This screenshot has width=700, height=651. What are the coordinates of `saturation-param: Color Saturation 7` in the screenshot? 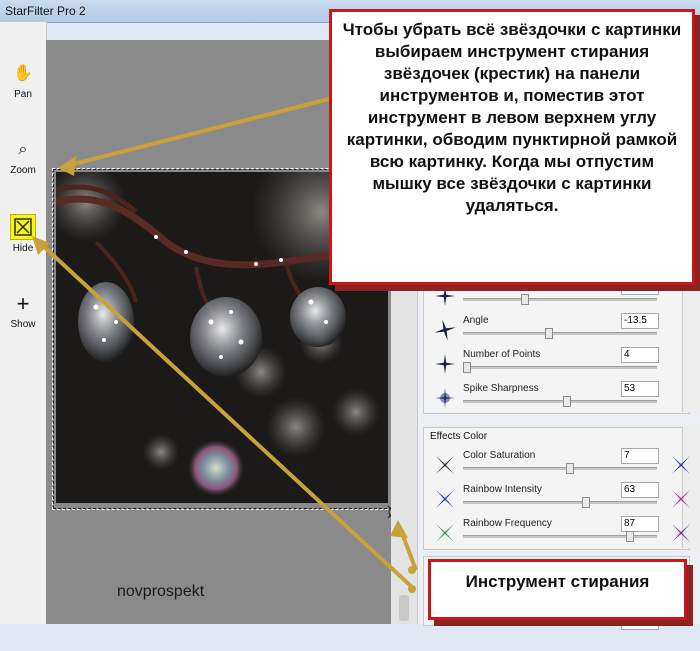 It's located at (563, 466).